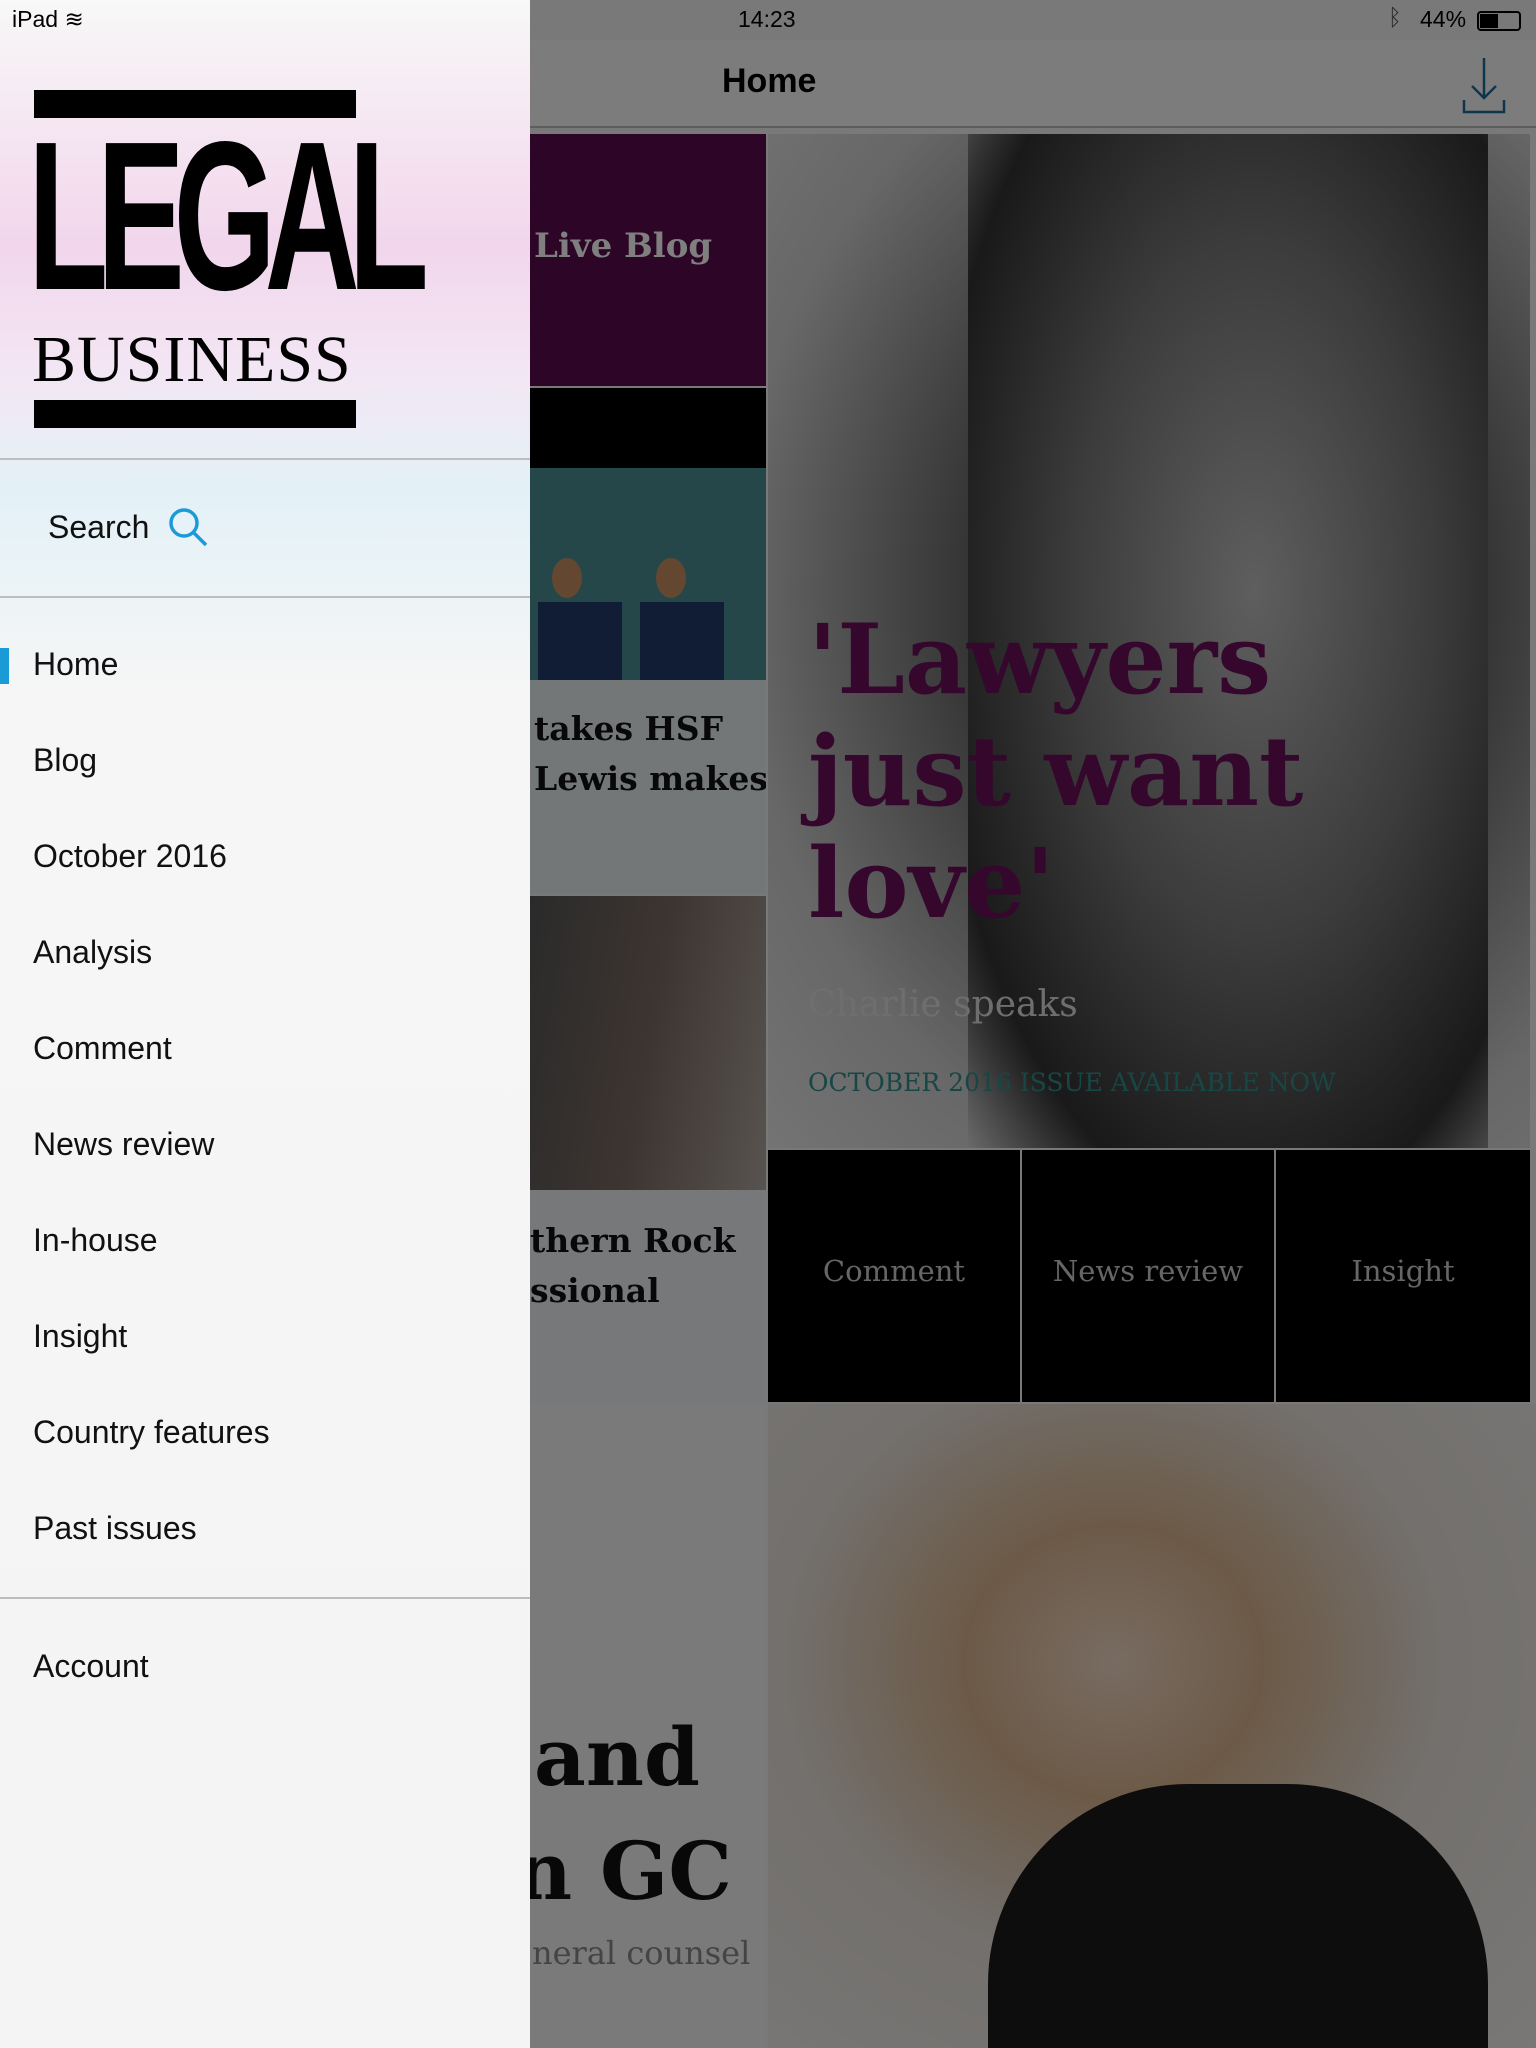  What do you see at coordinates (192, 359) in the screenshot?
I see `logo-bottom: BUSINESS` at bounding box center [192, 359].